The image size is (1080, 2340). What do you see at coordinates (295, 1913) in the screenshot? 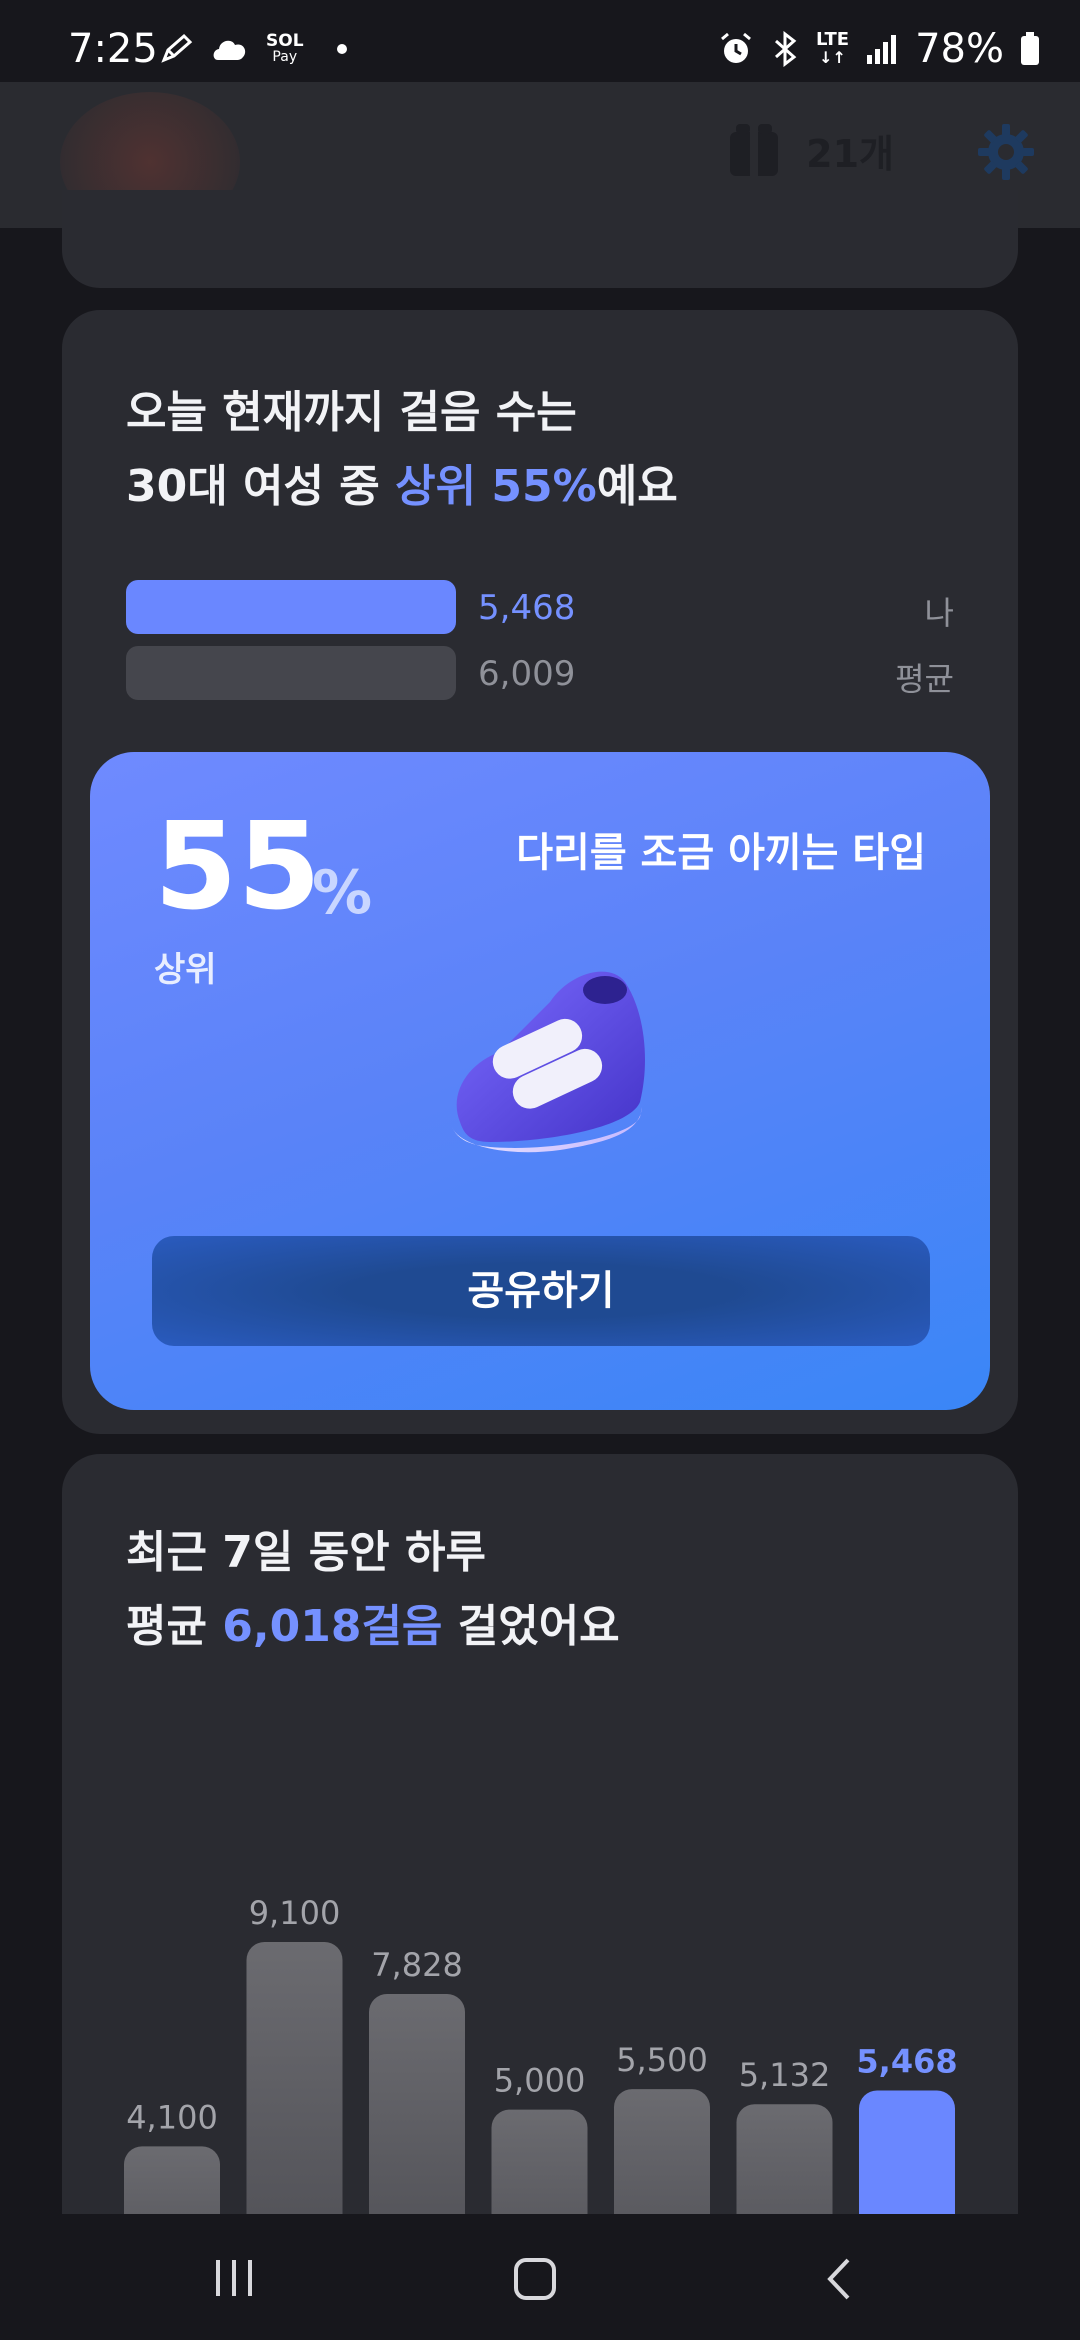
I see `bar-label-day-2: 9,100` at bounding box center [295, 1913].